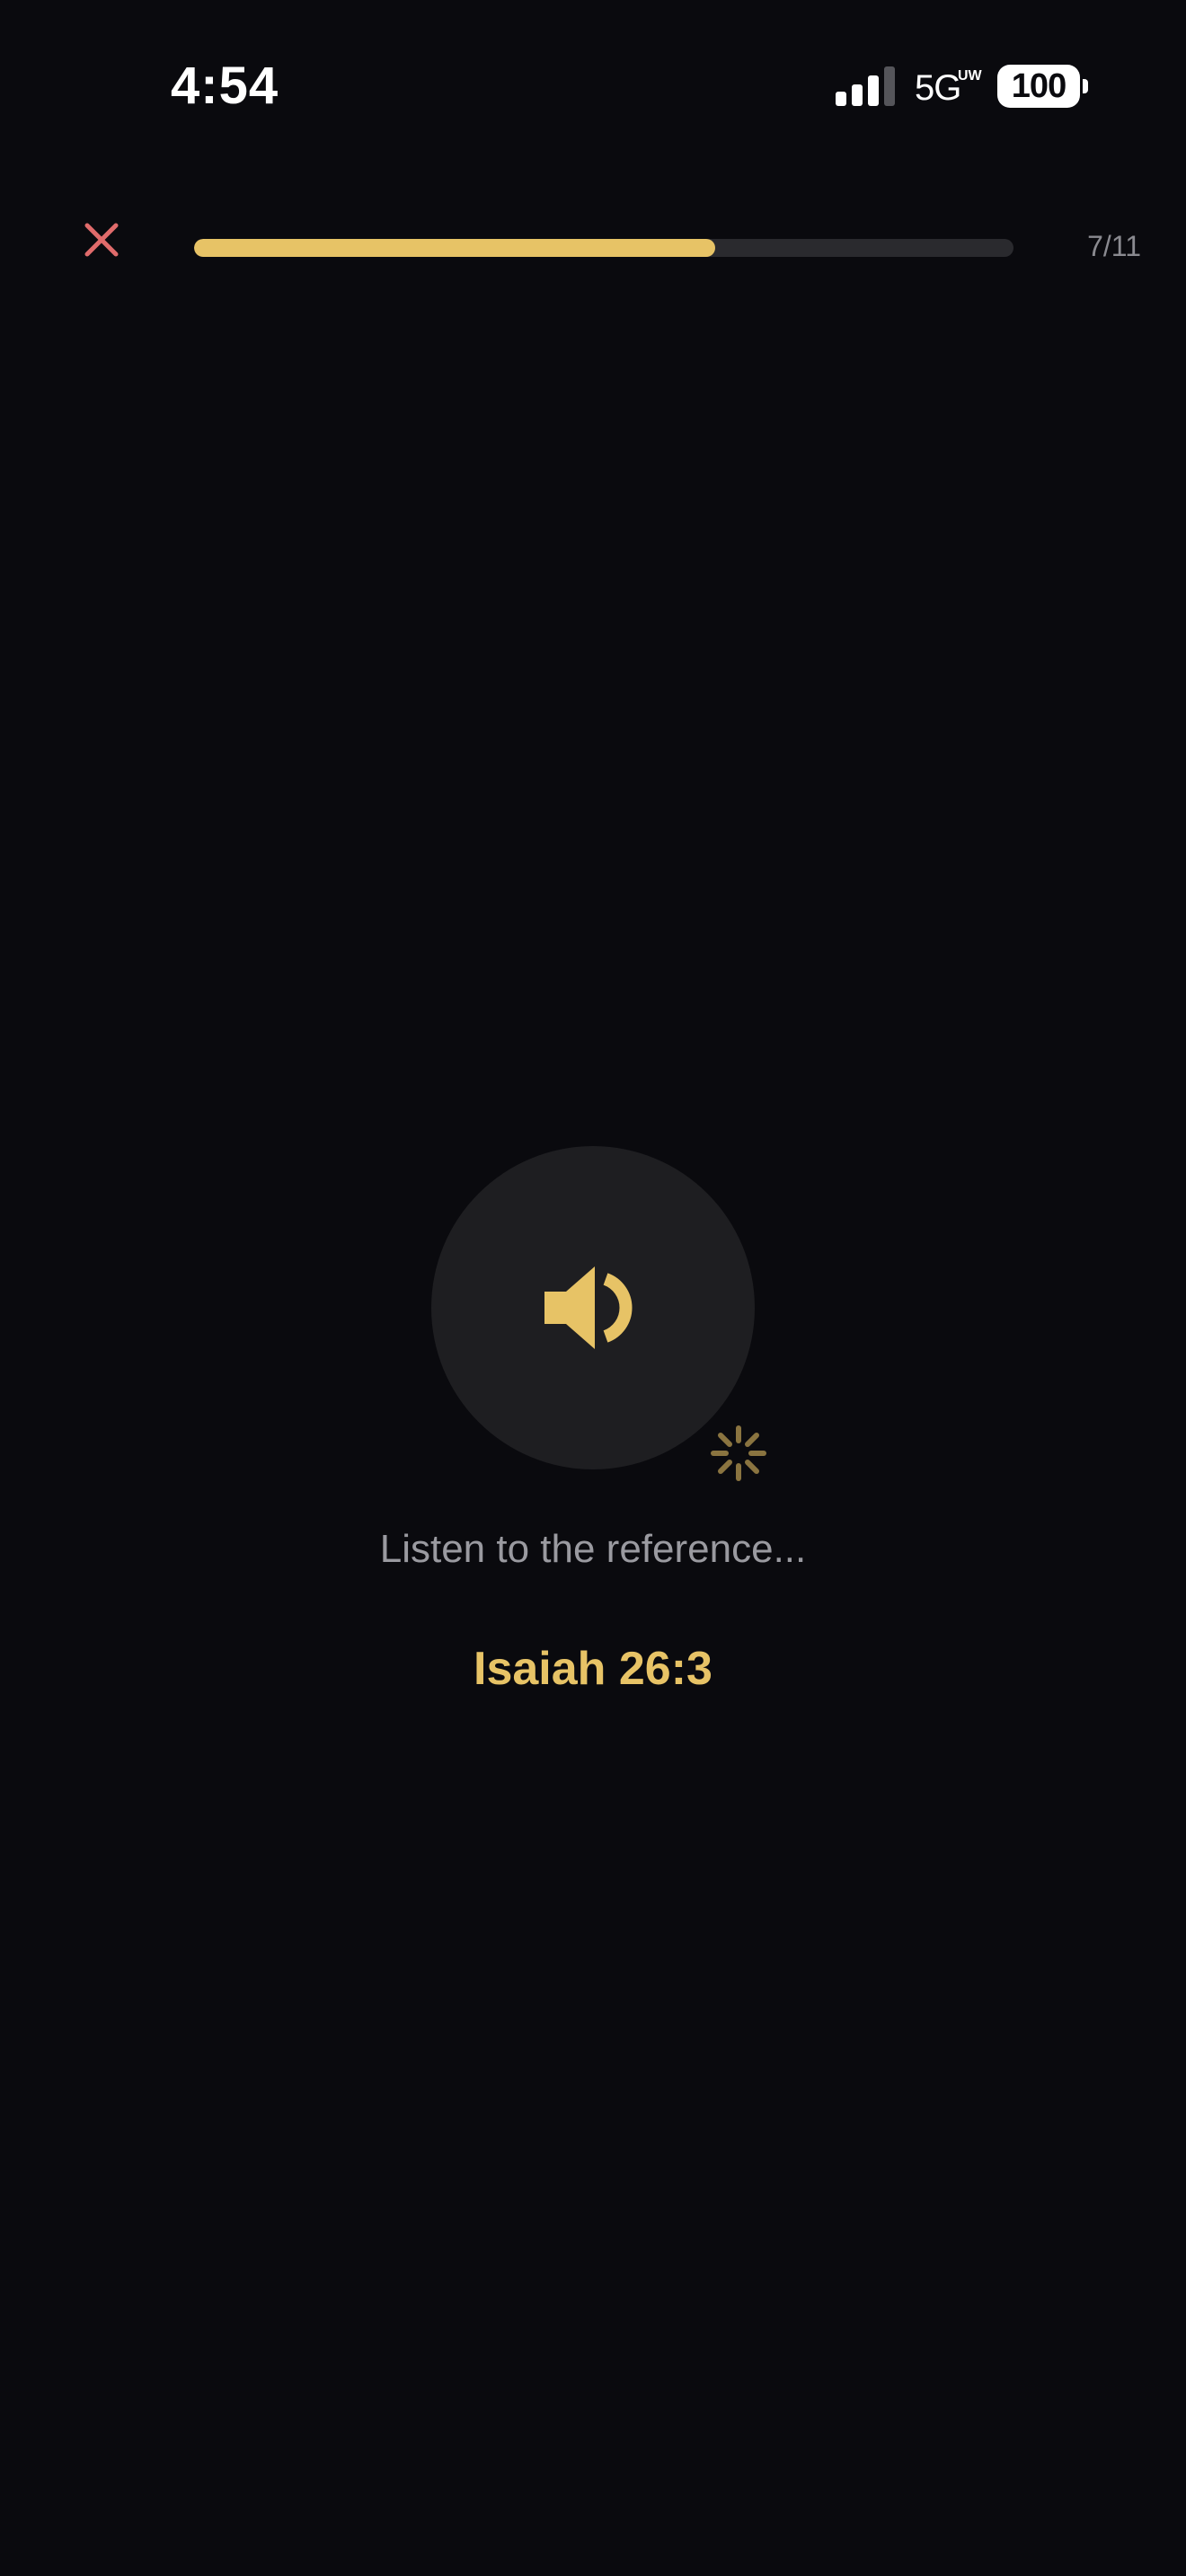 The width and height of the screenshot is (1186, 2576). What do you see at coordinates (593, 90) in the screenshot?
I see `status-bar: 4:54 5G UW 100` at bounding box center [593, 90].